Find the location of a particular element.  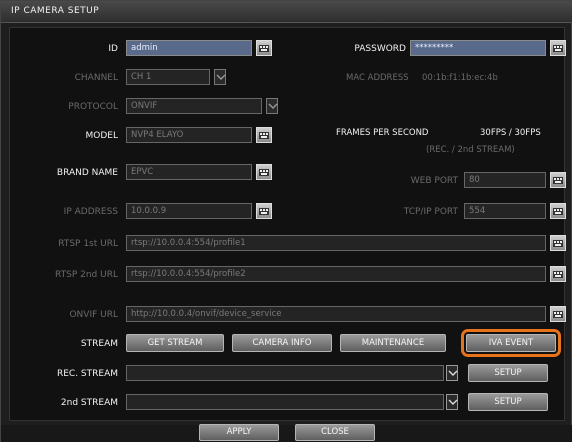

second-stream-select is located at coordinates (285, 402).